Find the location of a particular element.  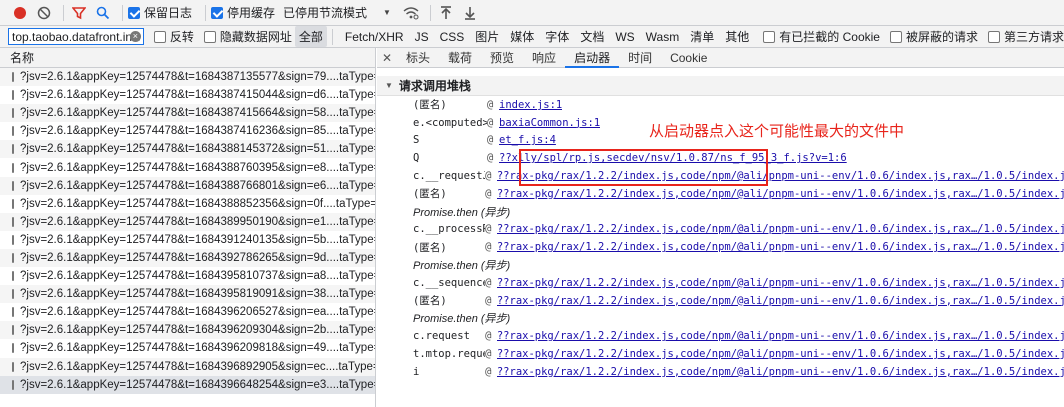

tab-response: 响应 is located at coordinates (544, 58).